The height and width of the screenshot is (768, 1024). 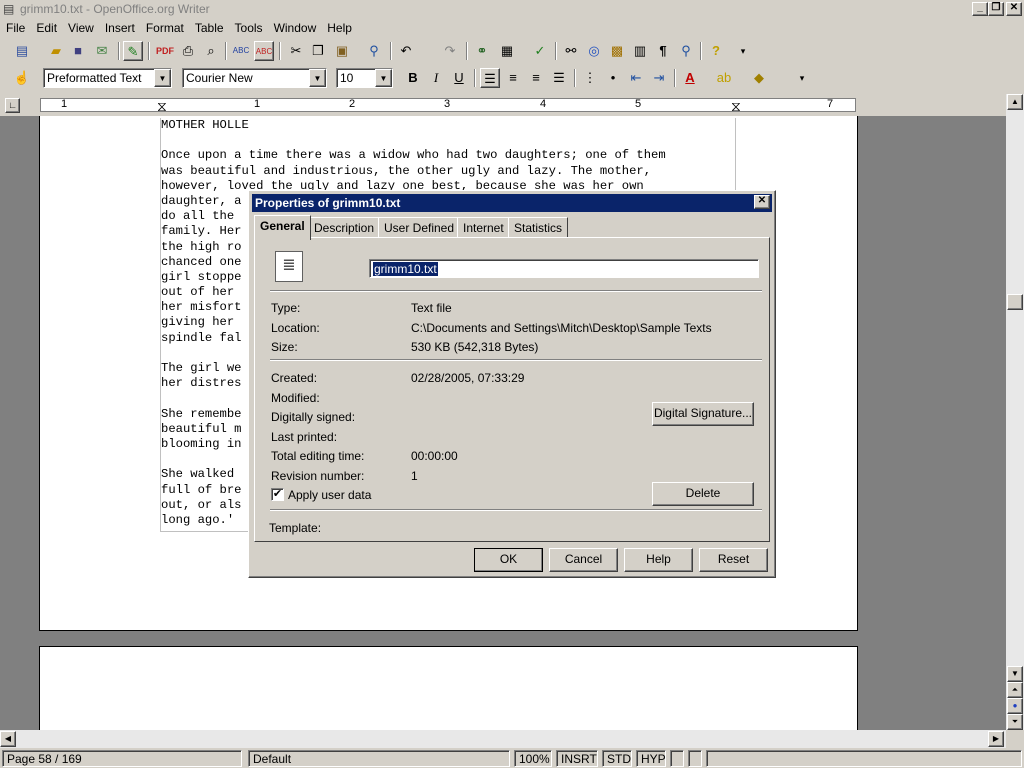 What do you see at coordinates (329, 495) in the screenshot?
I see `apply-user-data-label: Apply user data` at bounding box center [329, 495].